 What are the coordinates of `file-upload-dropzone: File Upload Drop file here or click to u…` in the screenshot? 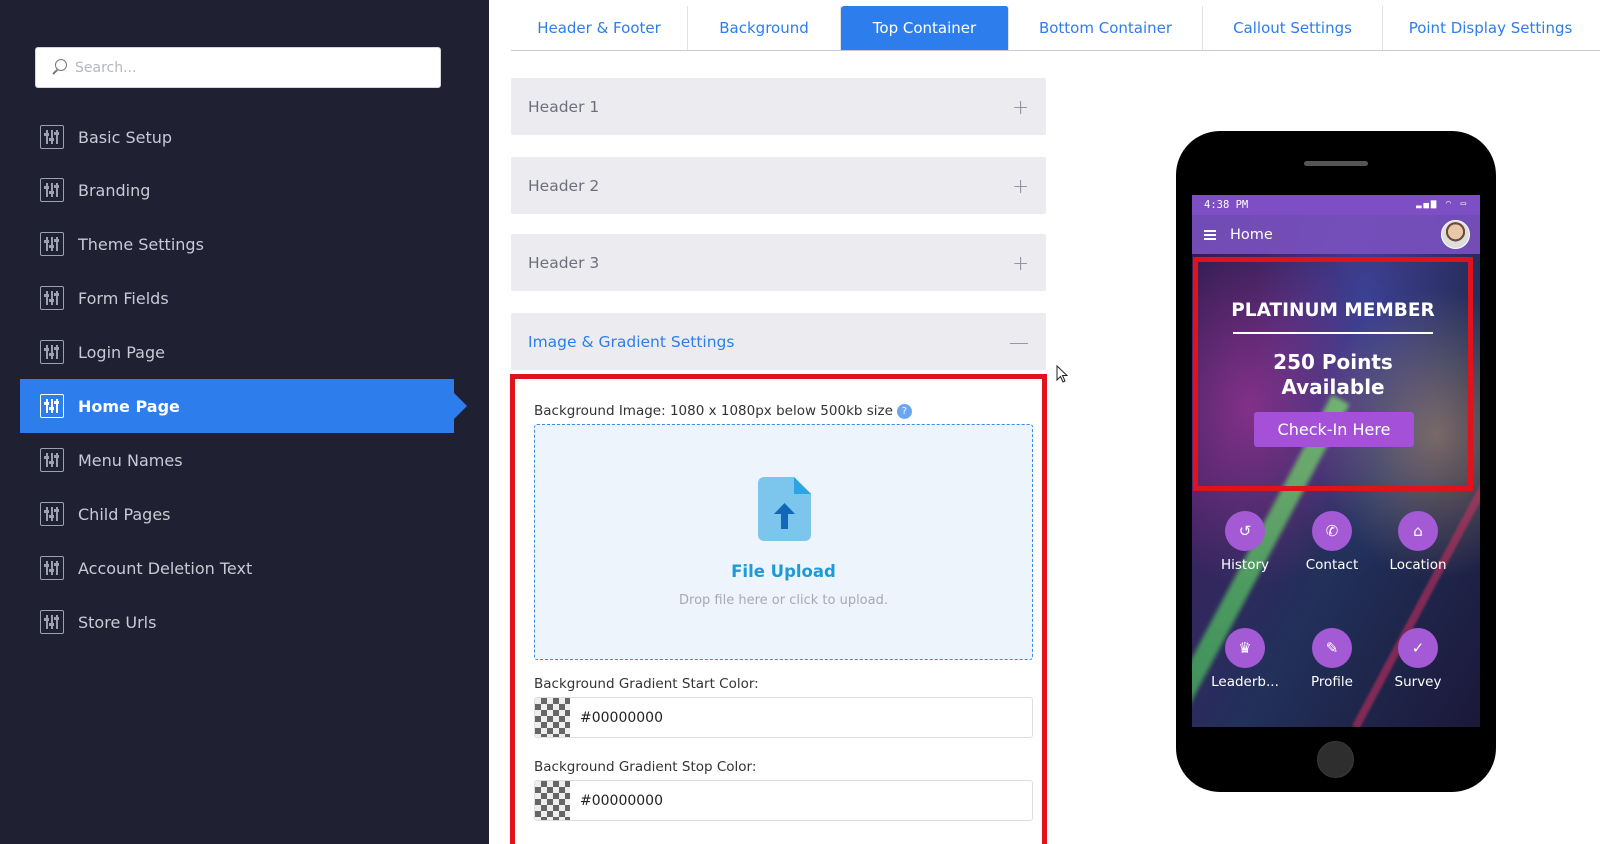 It's located at (783, 542).